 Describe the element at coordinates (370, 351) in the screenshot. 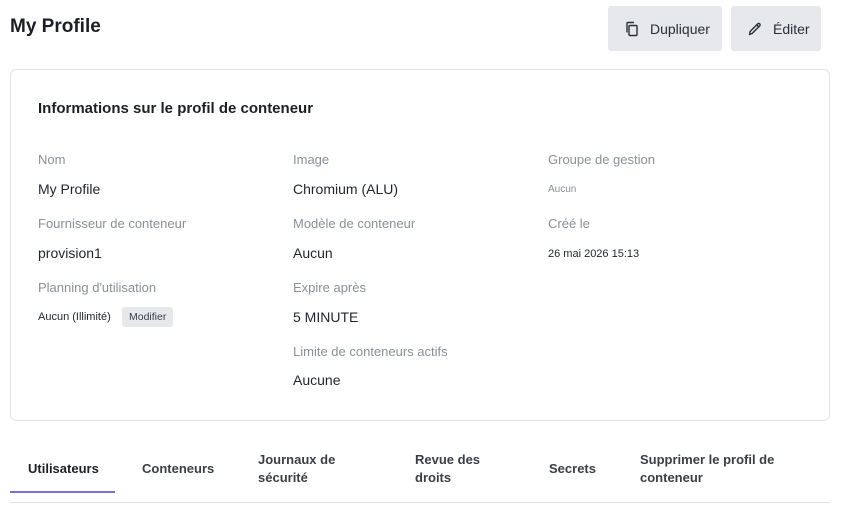

I see `limit-label: Limite de conteneurs actifs` at that location.